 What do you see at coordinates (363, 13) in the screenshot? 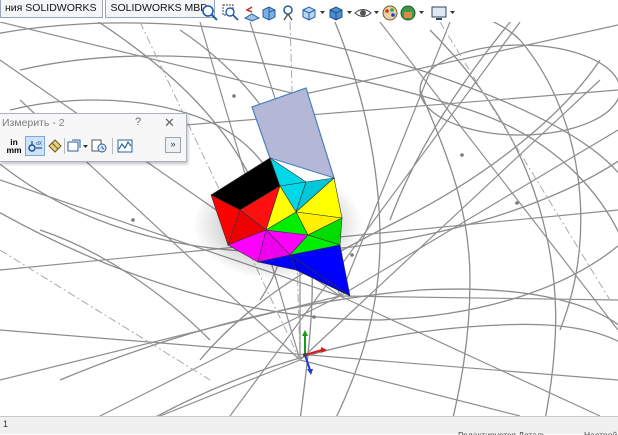
I see `hide-show-items-icon` at bounding box center [363, 13].